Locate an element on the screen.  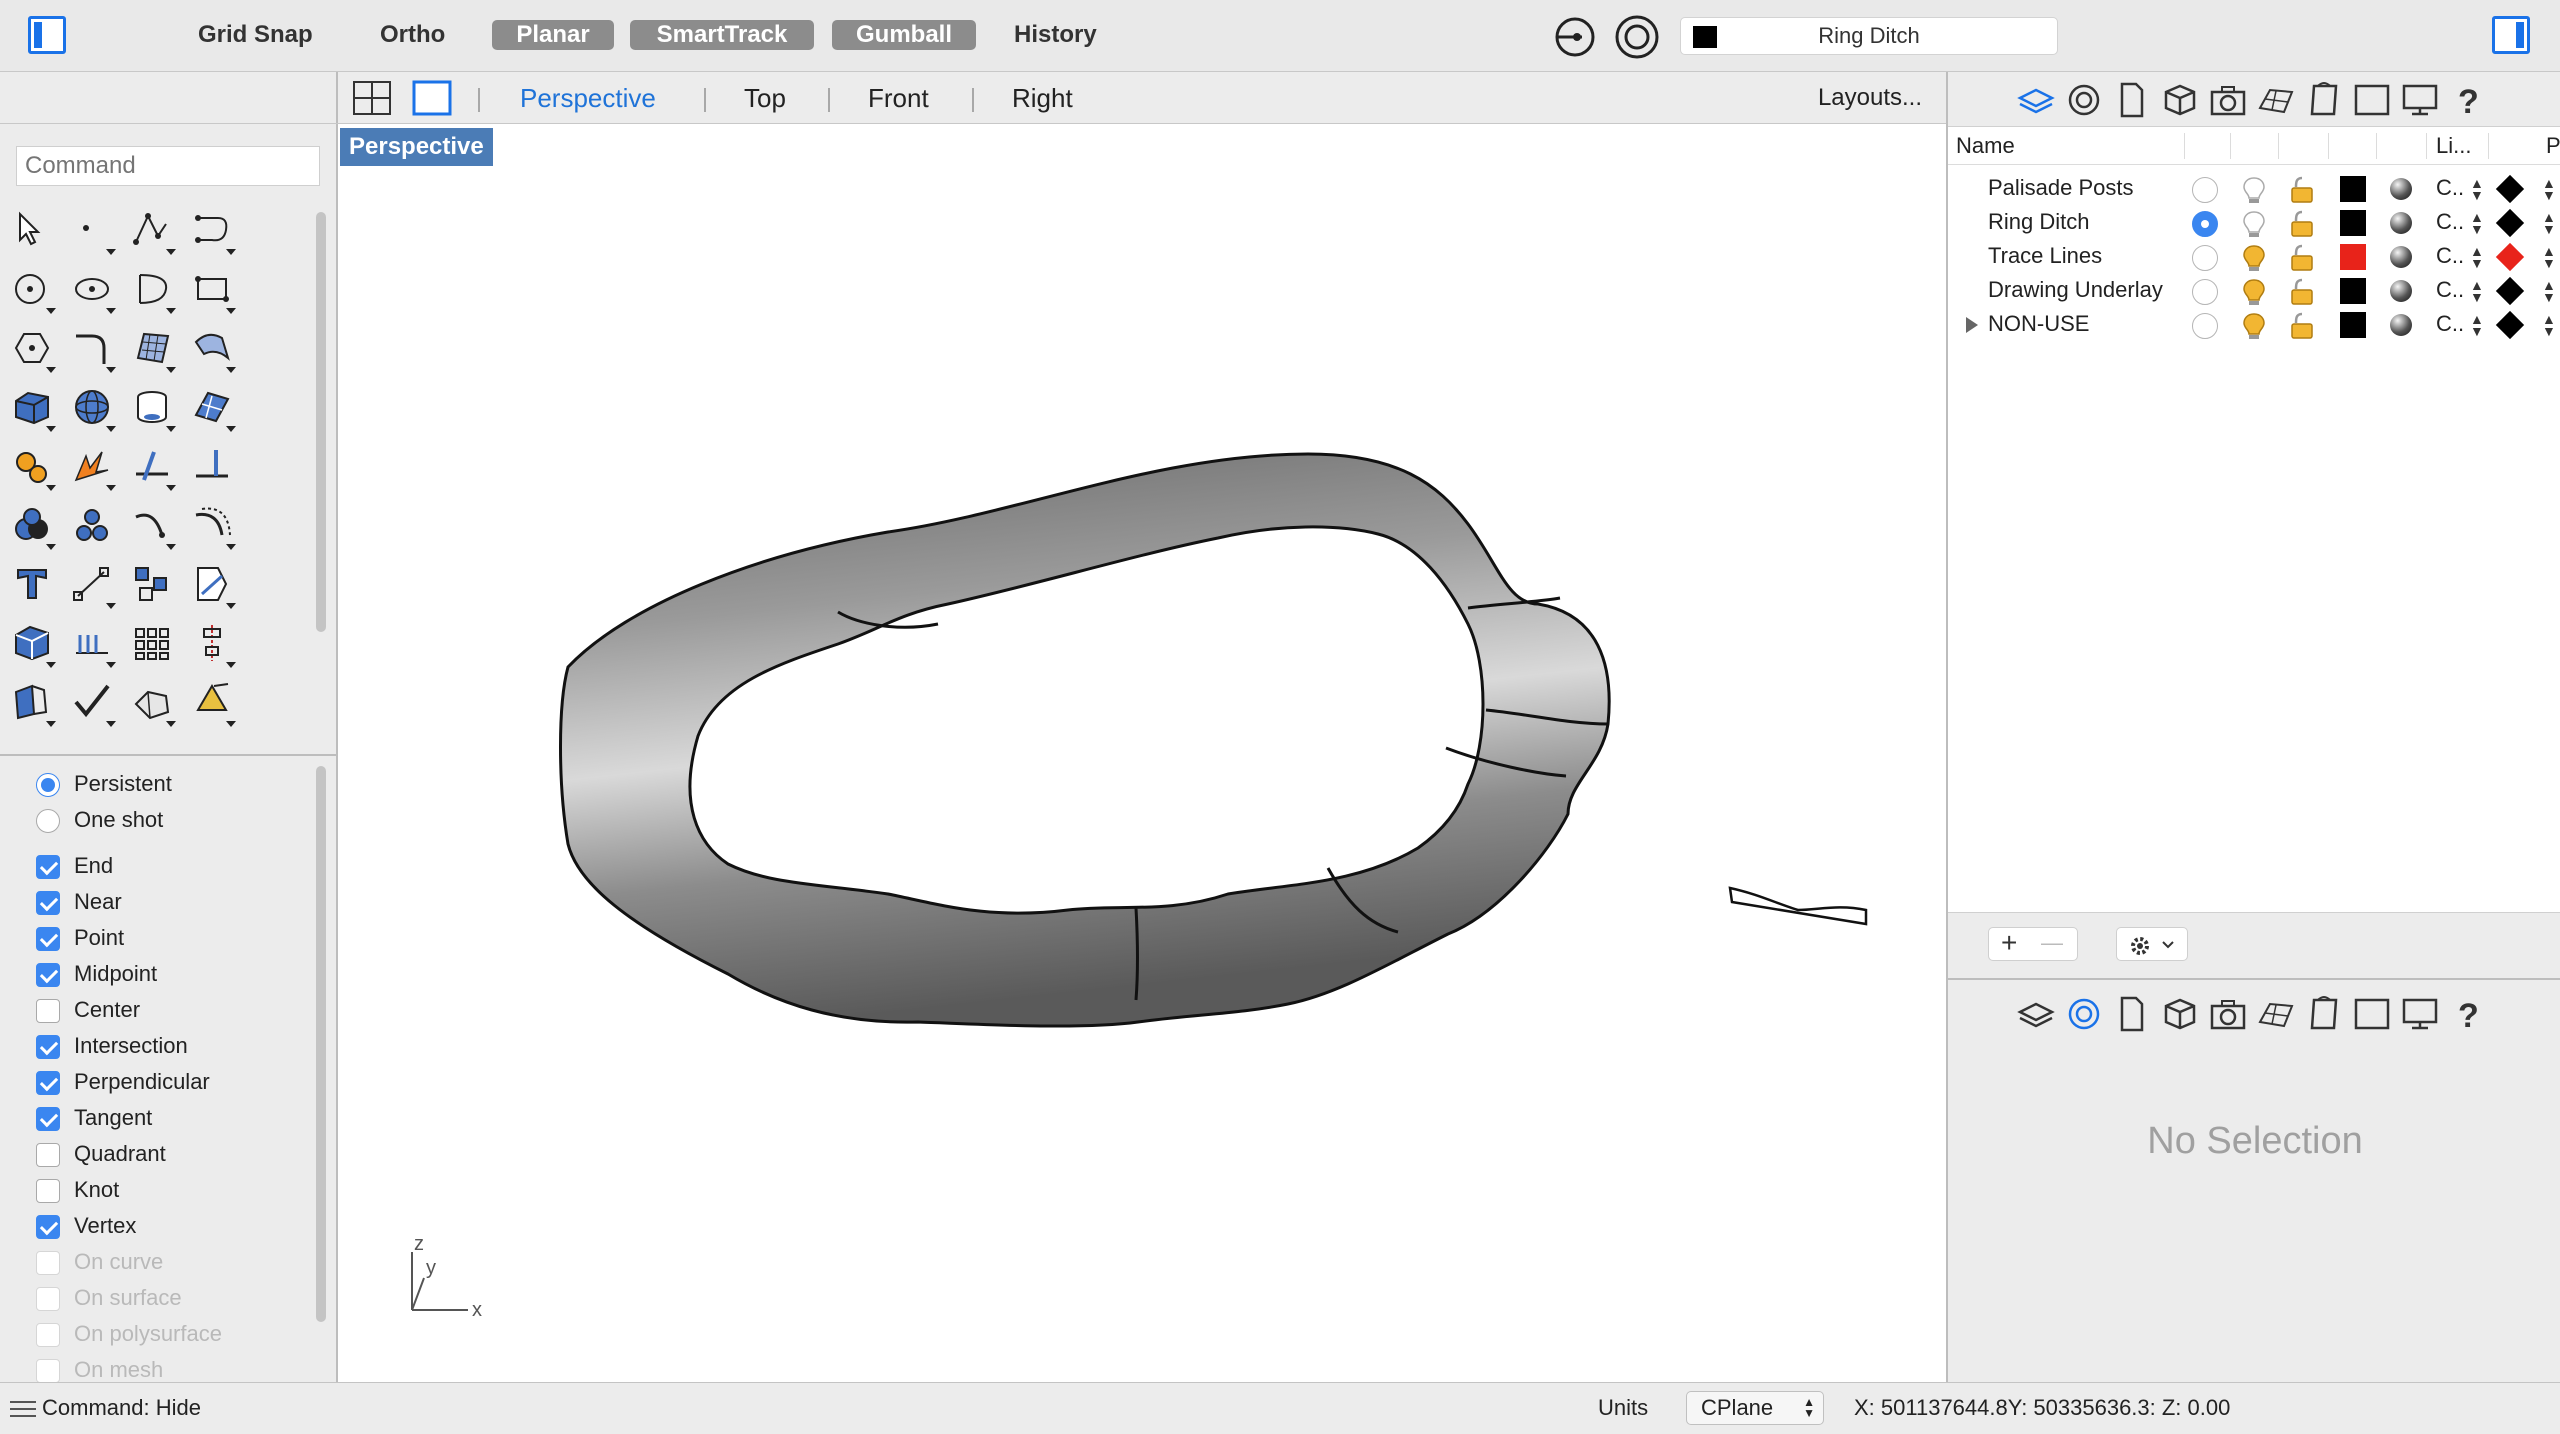
point-tool is located at coordinates (96, 233).